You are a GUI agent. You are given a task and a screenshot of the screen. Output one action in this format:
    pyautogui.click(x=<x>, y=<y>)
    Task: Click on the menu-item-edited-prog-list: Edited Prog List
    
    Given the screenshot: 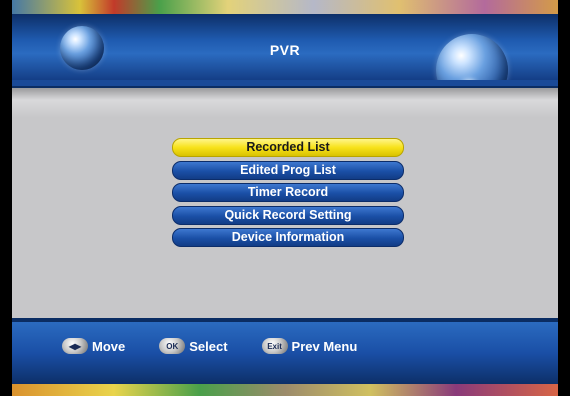 What is the action you would take?
    pyautogui.click(x=288, y=170)
    